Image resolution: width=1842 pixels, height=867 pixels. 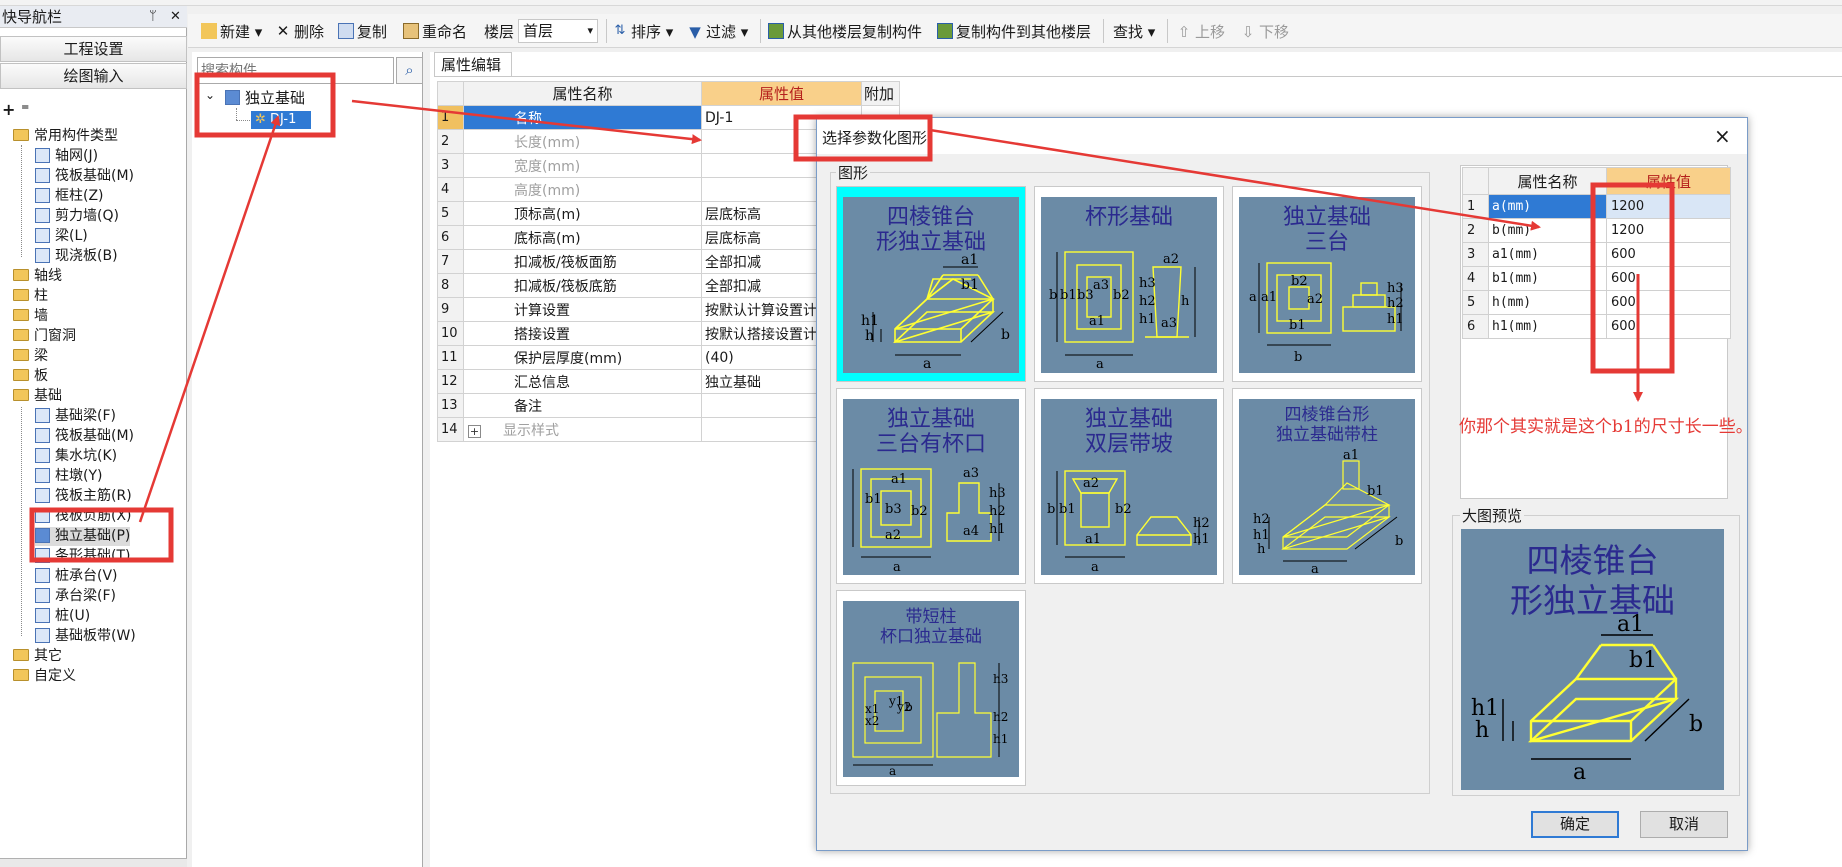 I want to click on tree-folder-openings: 门窗洞, so click(x=44, y=336).